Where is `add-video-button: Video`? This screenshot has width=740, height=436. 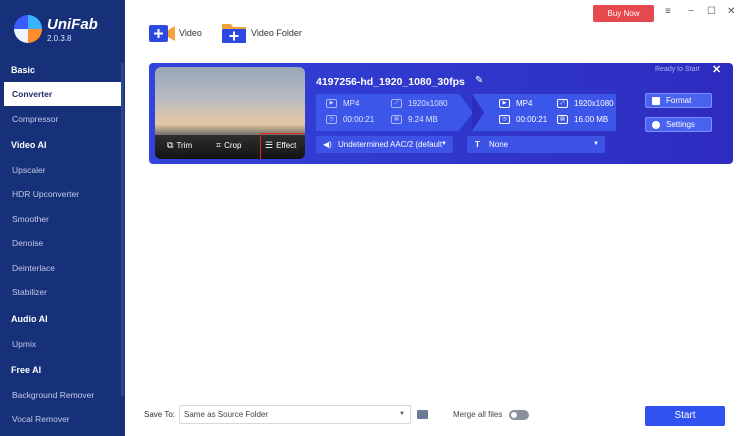
add-video-button: Video is located at coordinates (175, 33).